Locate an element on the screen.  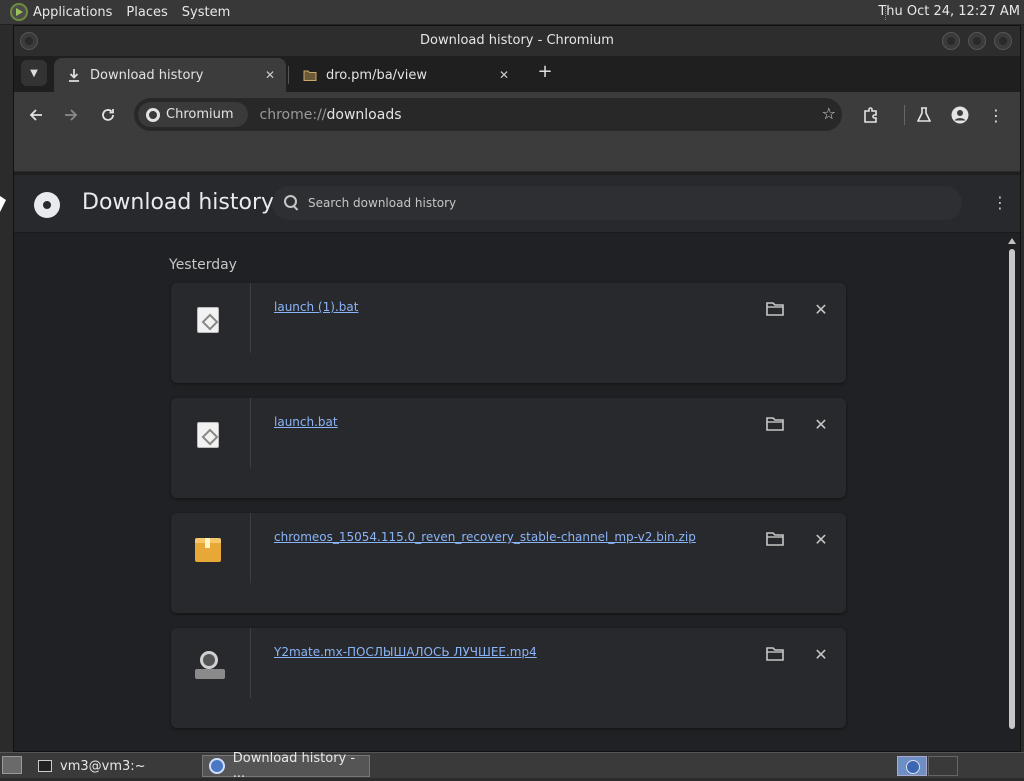
close-window-button is located at coordinates (1003, 41).